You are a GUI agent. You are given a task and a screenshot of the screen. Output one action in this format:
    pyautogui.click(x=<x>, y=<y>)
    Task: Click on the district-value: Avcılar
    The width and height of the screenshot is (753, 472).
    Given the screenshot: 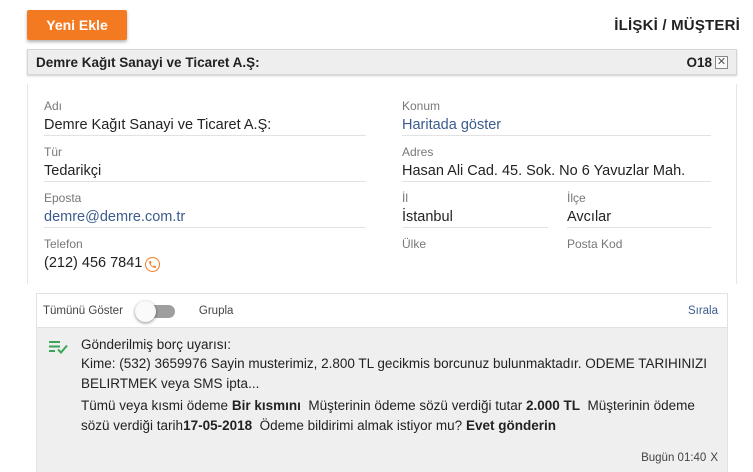 What is the action you would take?
    pyautogui.click(x=639, y=217)
    